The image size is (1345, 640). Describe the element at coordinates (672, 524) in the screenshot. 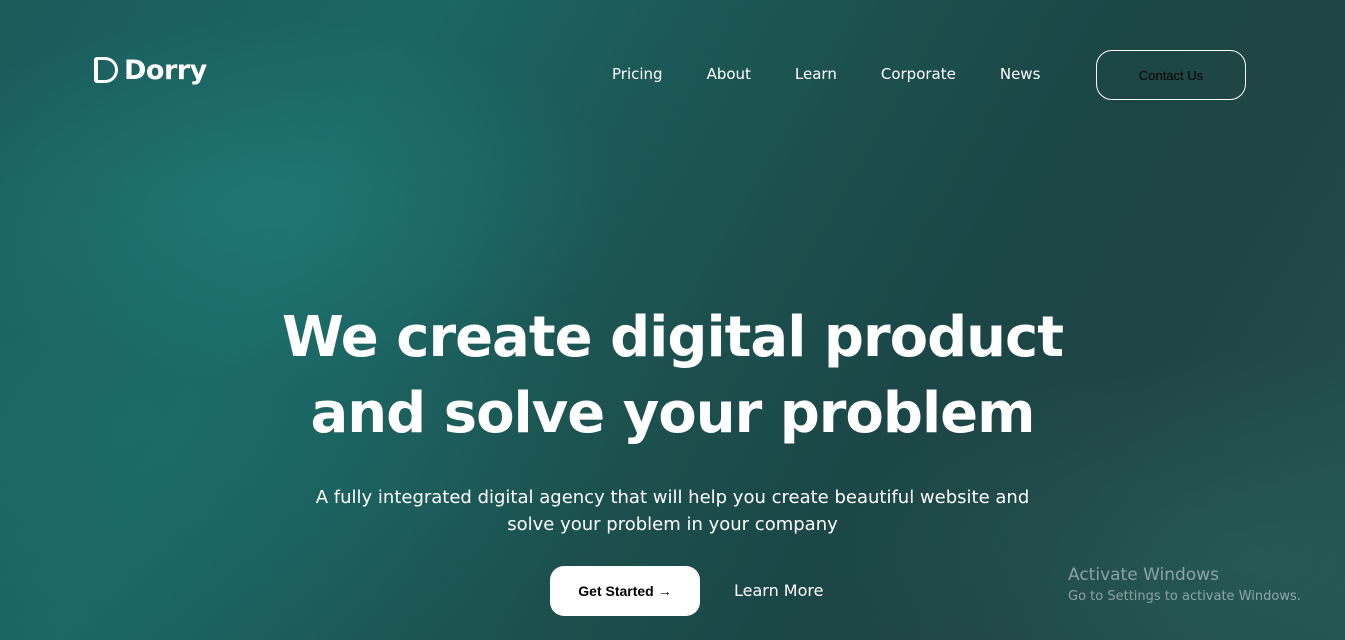

I see `hero-subtitle-line-2: solve your problem in your company` at that location.